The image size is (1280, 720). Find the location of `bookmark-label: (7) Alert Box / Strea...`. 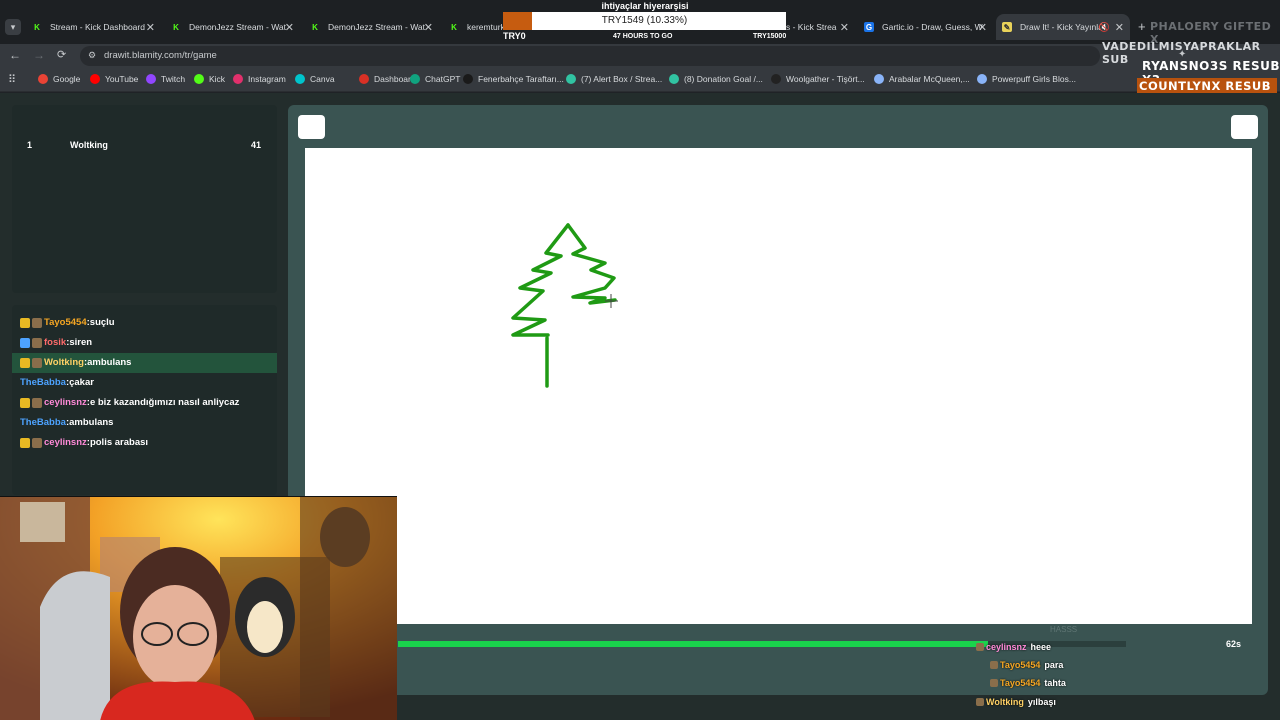

bookmark-label: (7) Alert Box / Strea... is located at coordinates (622, 79).